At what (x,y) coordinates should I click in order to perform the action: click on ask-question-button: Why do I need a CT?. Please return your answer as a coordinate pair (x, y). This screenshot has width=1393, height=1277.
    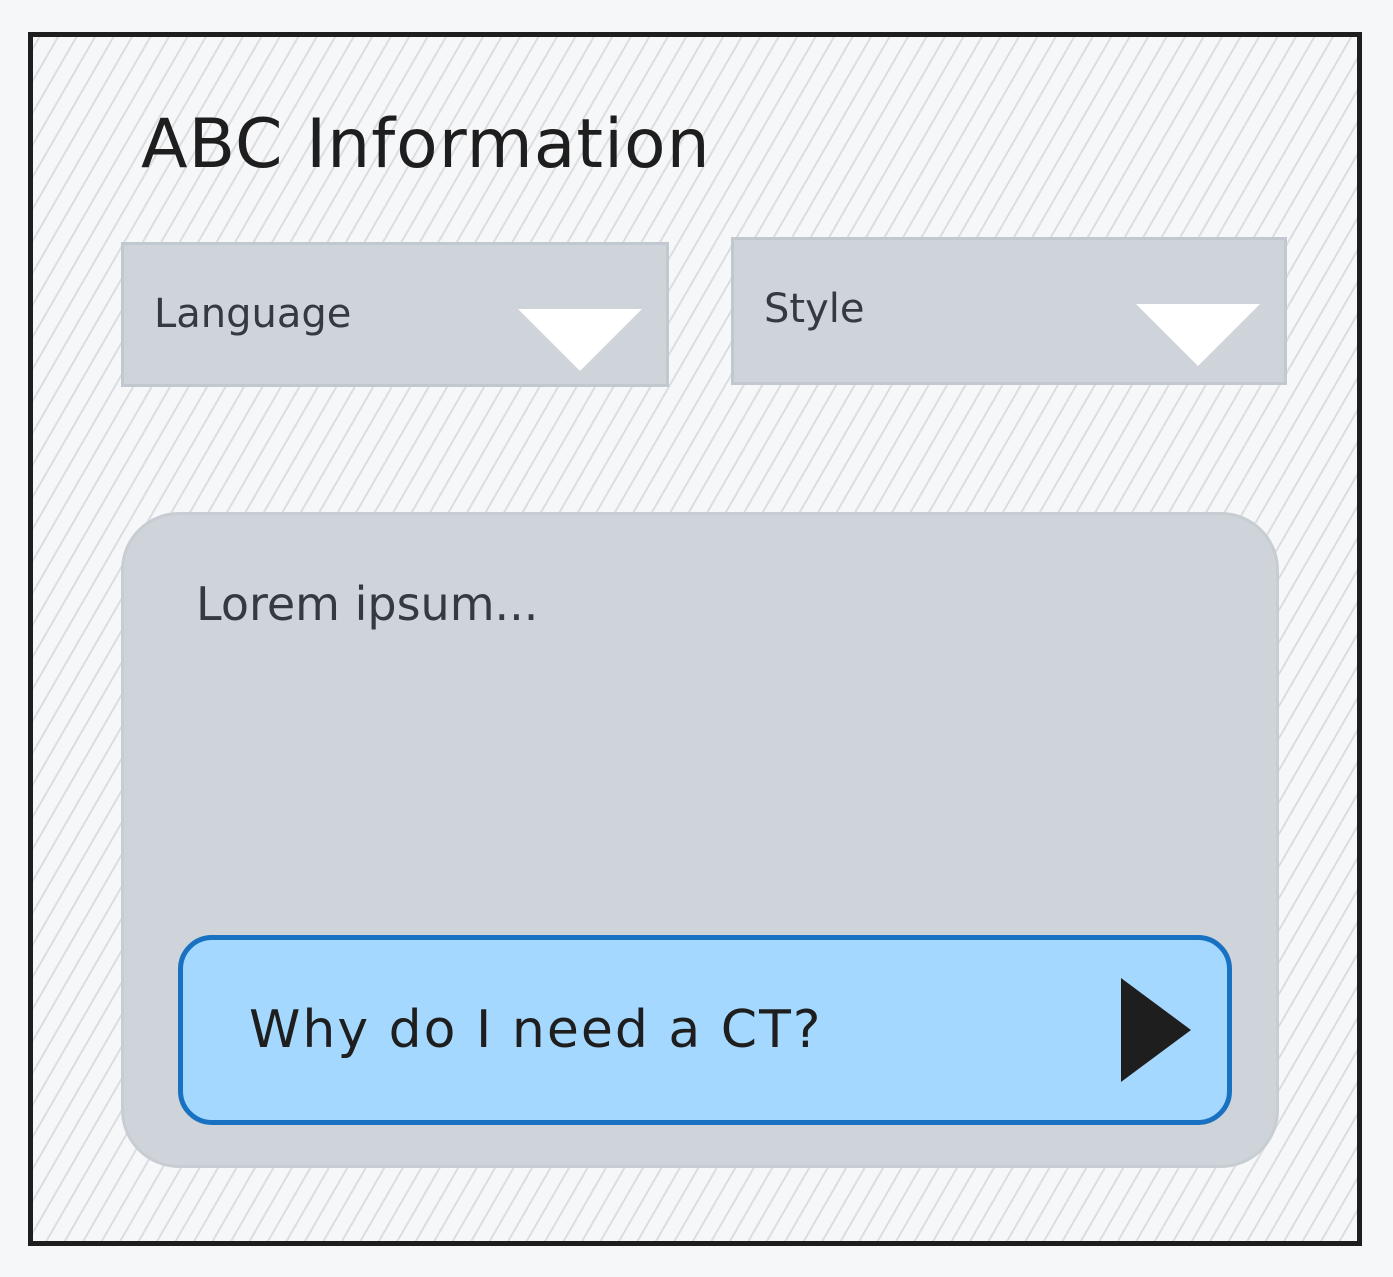
    Looking at the image, I should click on (705, 1030).